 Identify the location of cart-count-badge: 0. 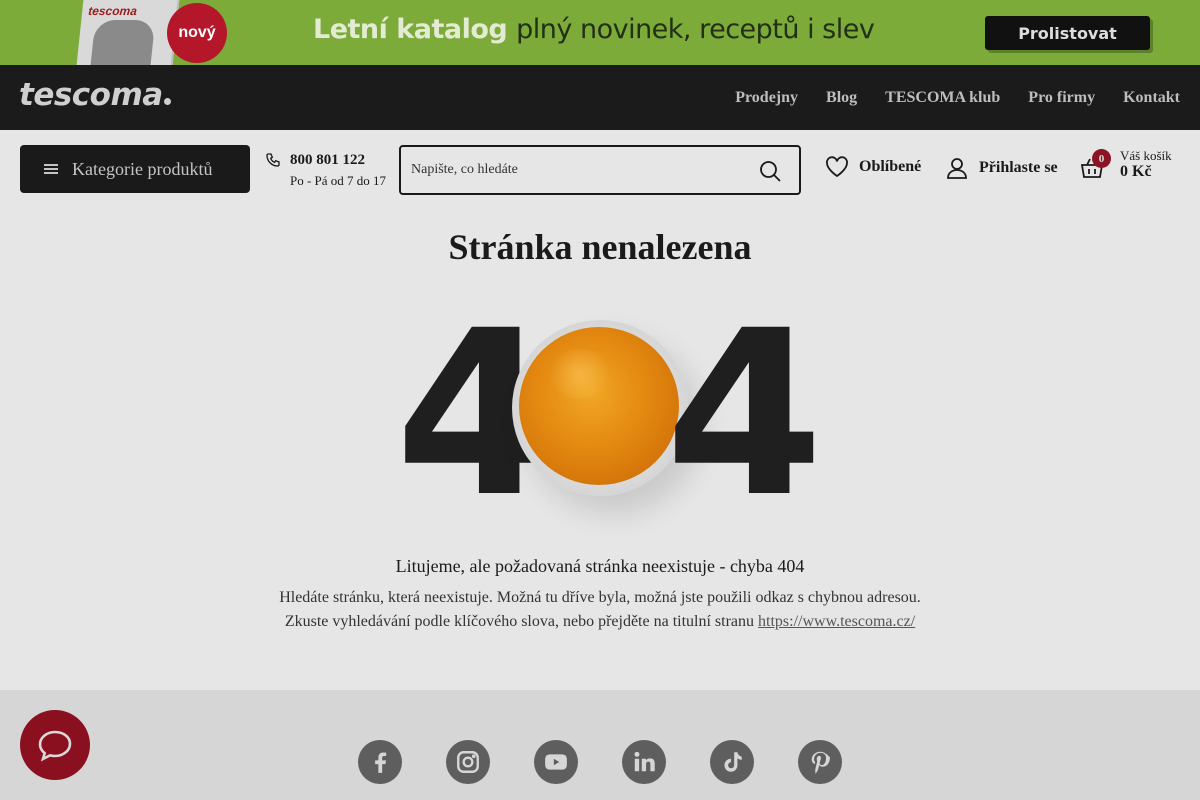
(1101, 158).